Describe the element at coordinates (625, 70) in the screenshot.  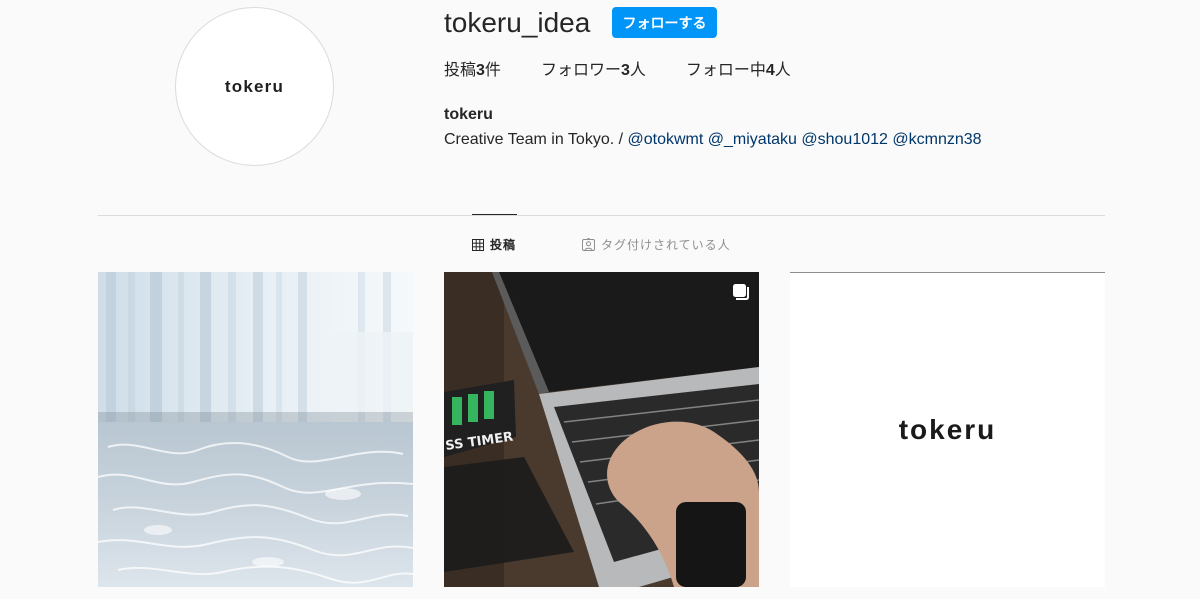
I see `followers-stat-count: 3` at that location.